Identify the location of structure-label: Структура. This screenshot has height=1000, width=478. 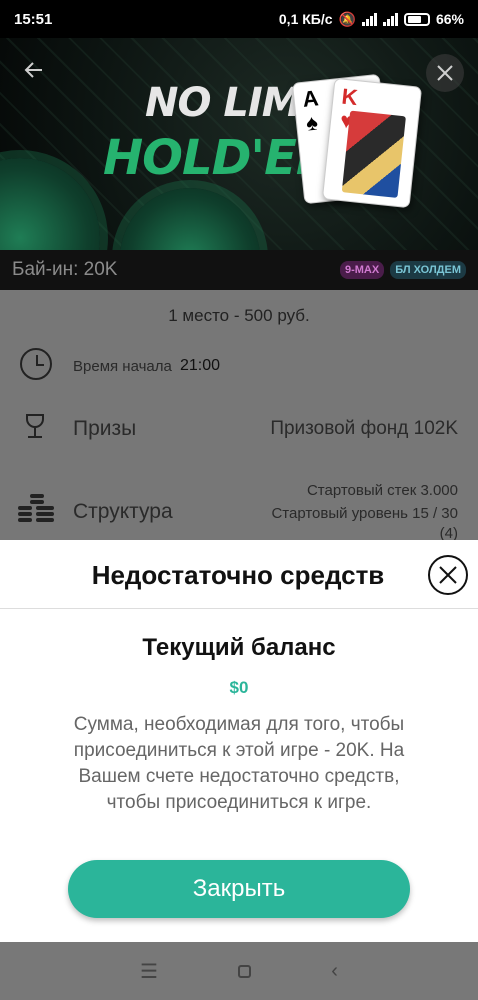
(123, 511).